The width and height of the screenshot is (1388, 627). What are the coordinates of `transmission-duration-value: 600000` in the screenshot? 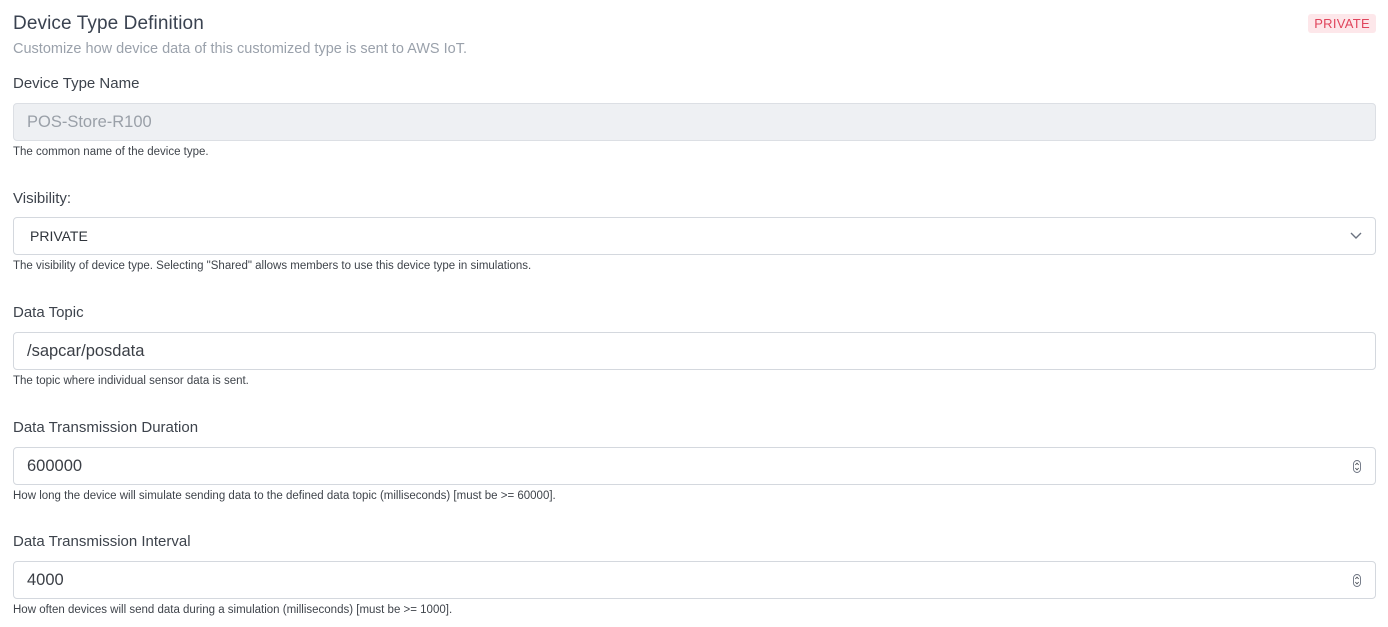 It's located at (55, 466).